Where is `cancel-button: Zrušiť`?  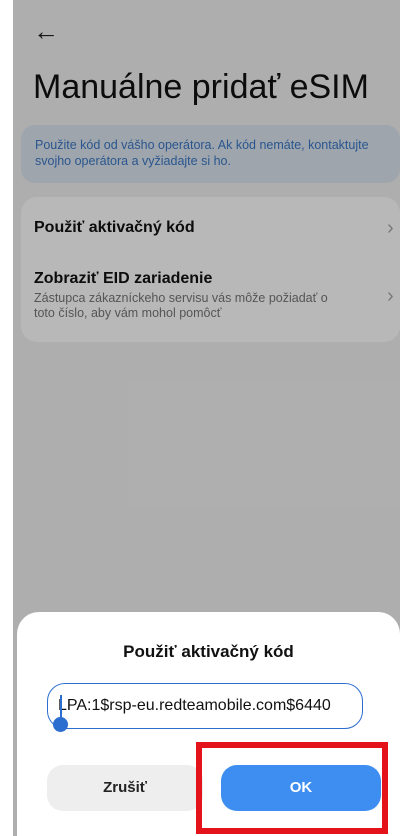
cancel-button: Zrušiť is located at coordinates (125, 788).